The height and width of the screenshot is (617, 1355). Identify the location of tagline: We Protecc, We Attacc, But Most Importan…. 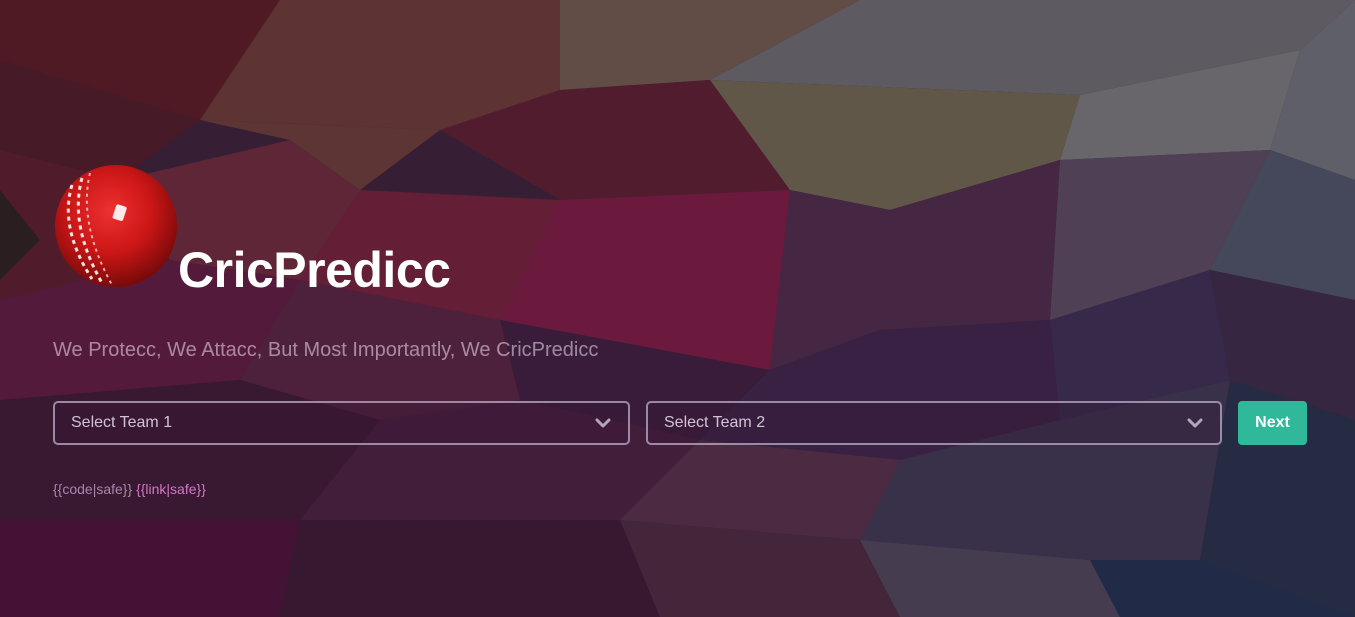
(326, 350).